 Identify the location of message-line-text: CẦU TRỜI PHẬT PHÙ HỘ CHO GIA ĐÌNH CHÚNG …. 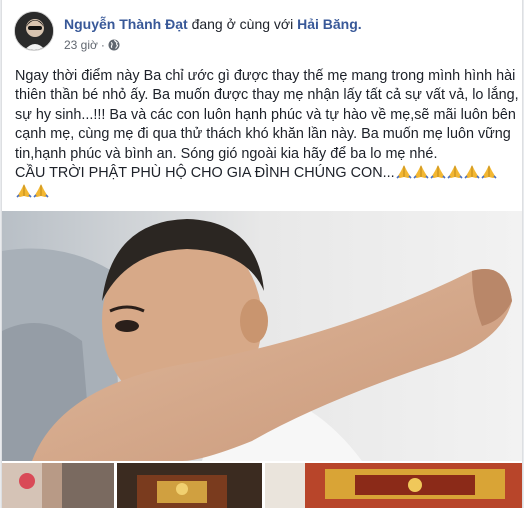
(205, 173).